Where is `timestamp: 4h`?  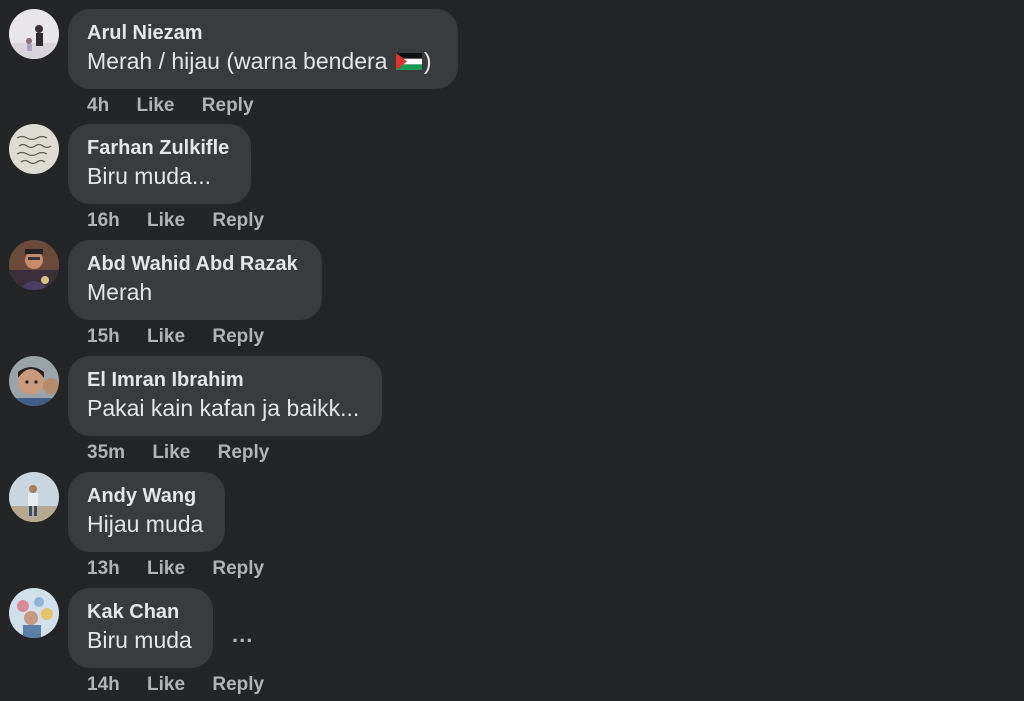 timestamp: 4h is located at coordinates (98, 105).